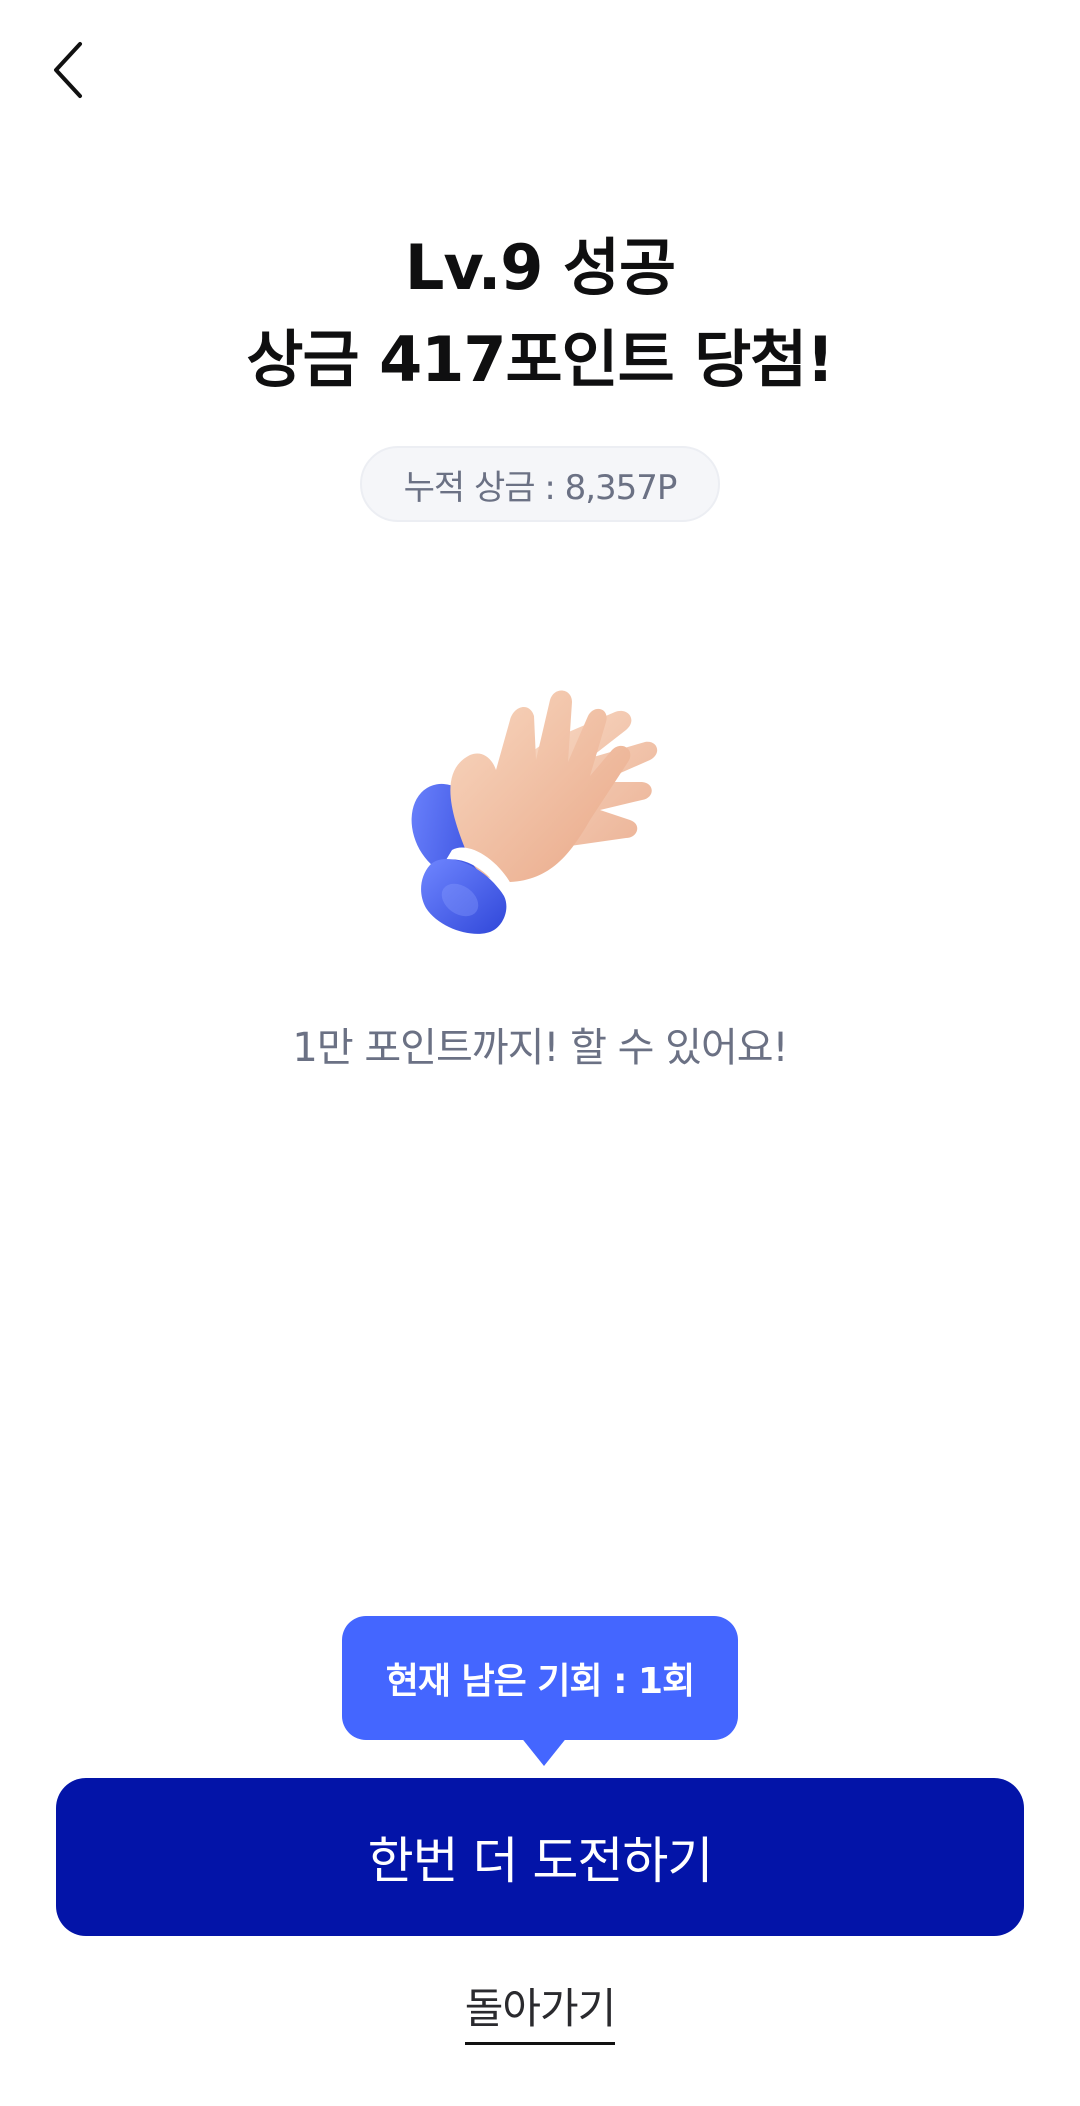  Describe the element at coordinates (545, 795) in the screenshot. I see `clapping-hands-icon` at that location.